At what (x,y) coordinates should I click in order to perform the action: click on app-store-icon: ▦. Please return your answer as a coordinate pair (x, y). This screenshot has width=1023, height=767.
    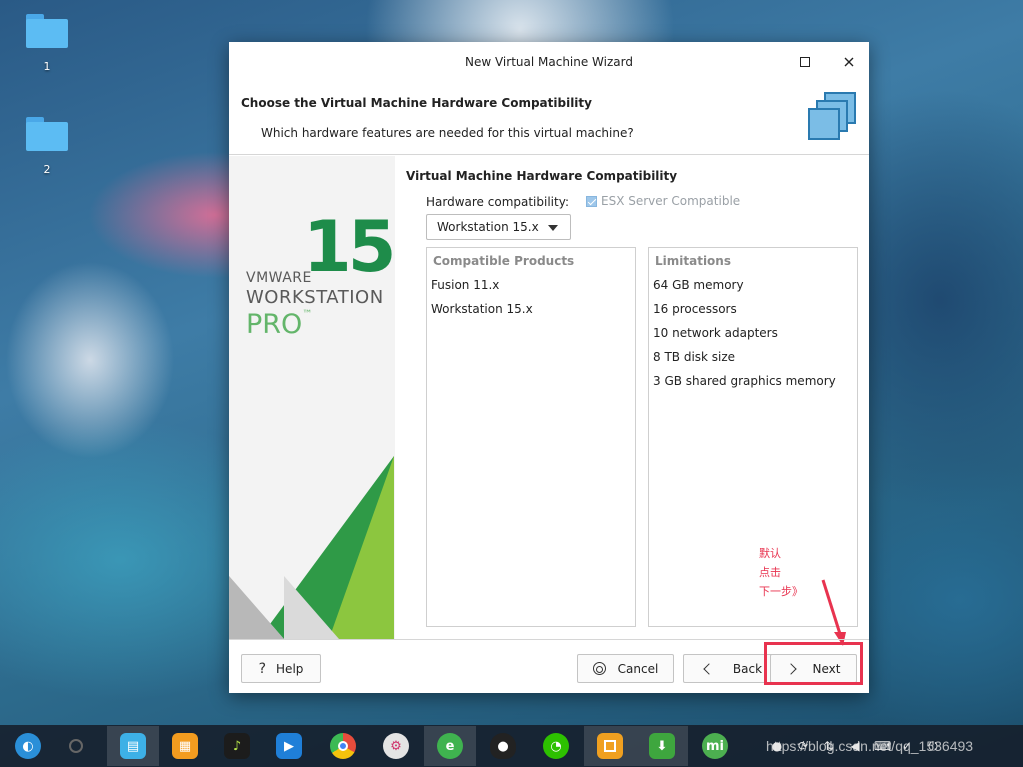
    Looking at the image, I should click on (185, 746).